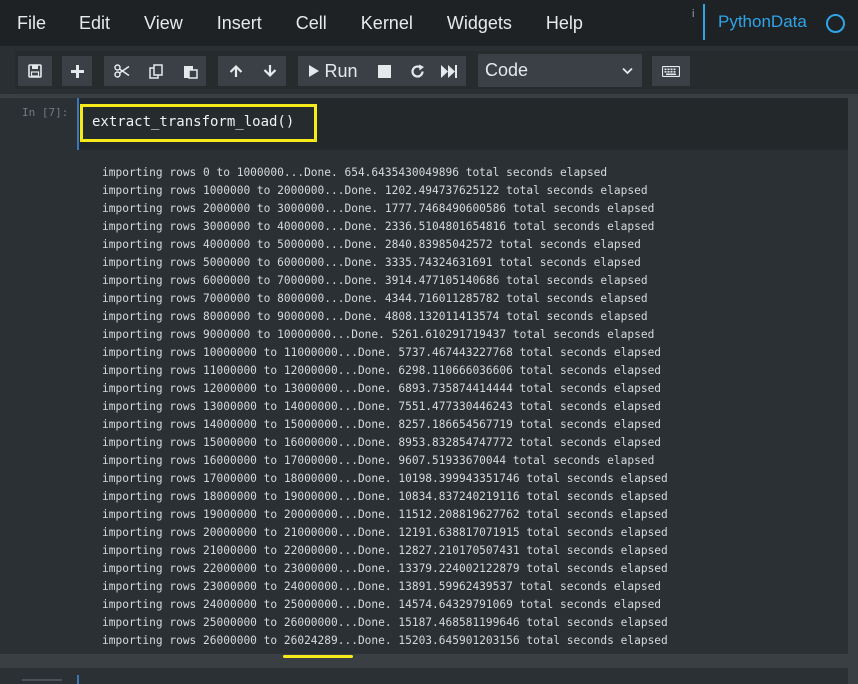 Image resolution: width=858 pixels, height=684 pixels. I want to click on plus-icon, so click(77, 71).